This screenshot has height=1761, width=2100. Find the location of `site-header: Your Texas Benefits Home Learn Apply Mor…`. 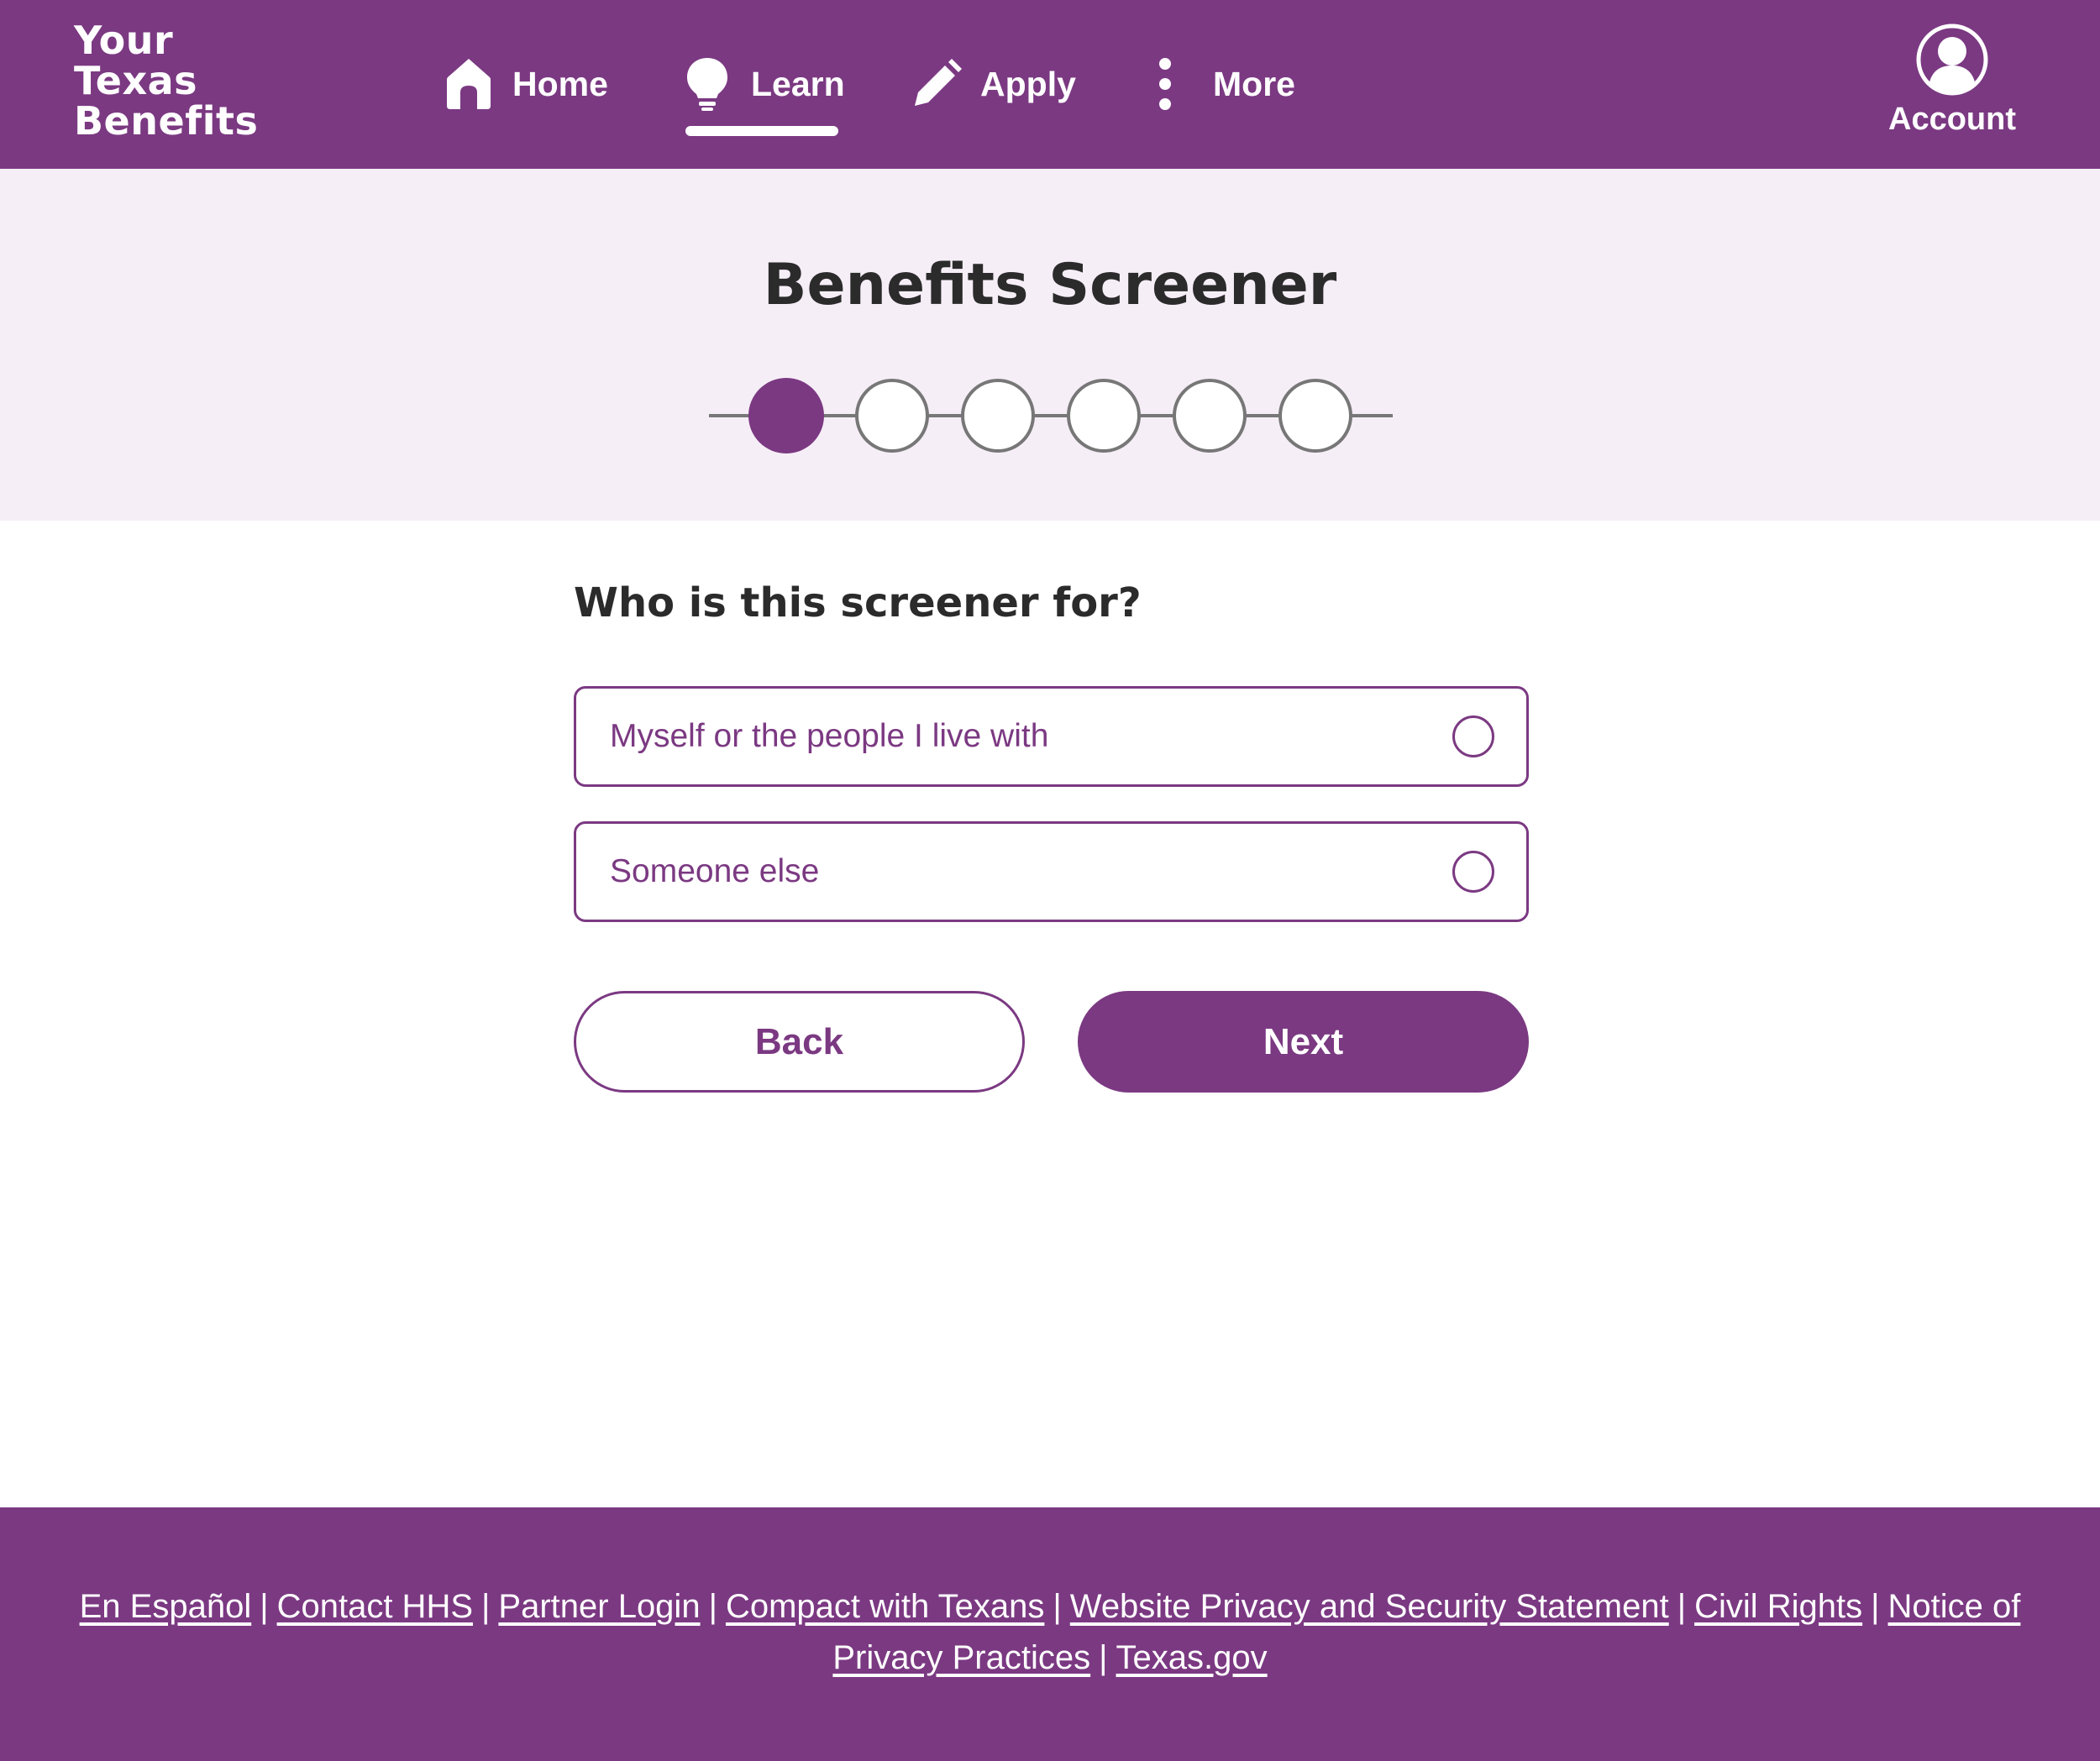

site-header: Your Texas Benefits Home Learn Apply Mor… is located at coordinates (1050, 84).